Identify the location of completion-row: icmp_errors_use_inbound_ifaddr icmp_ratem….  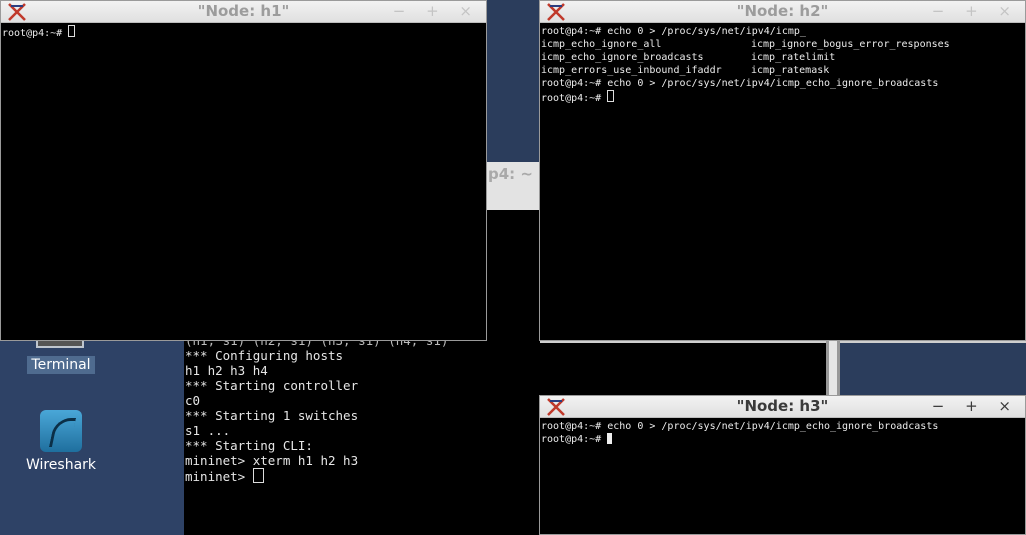
(685, 70).